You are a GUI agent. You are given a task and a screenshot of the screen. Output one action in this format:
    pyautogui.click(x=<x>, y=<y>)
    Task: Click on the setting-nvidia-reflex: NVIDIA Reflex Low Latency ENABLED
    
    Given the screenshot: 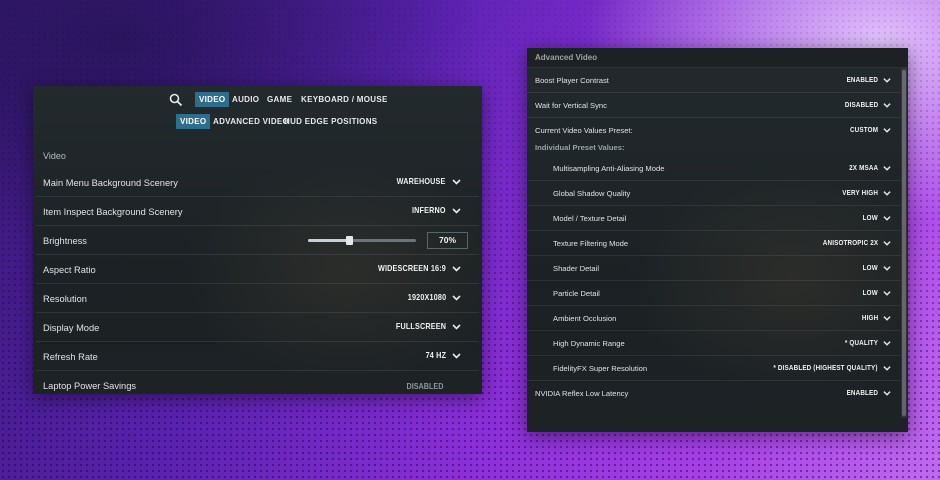 What is the action you would take?
    pyautogui.click(x=714, y=393)
    